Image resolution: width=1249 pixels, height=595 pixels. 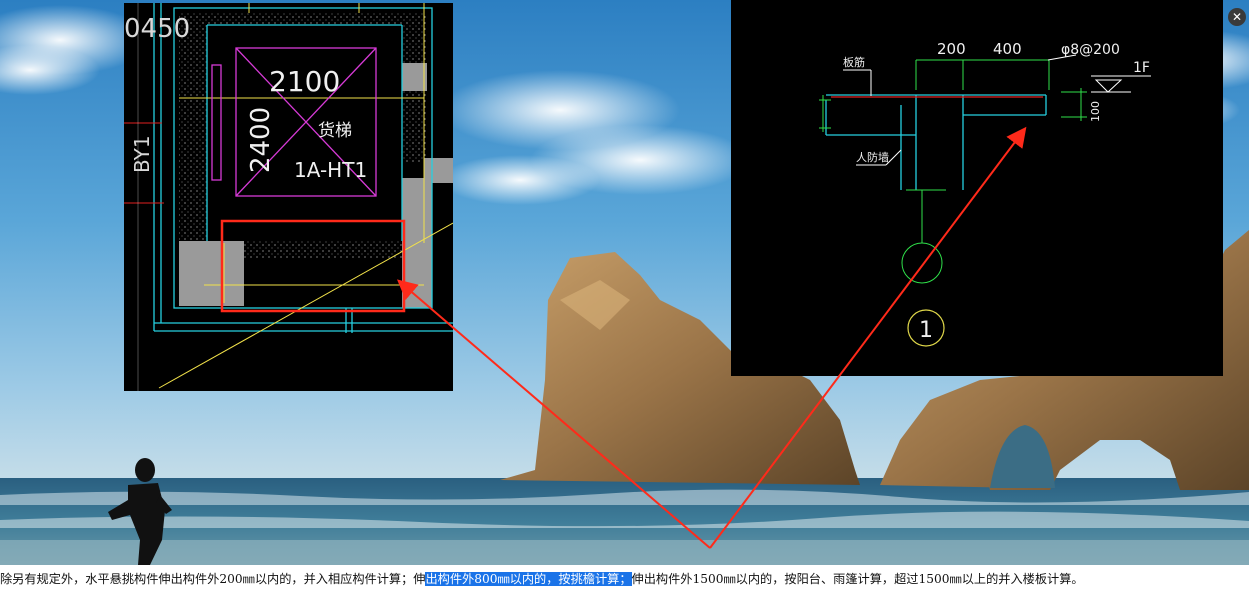 What do you see at coordinates (213, 579) in the screenshot?
I see `caption-before: 除另有规定外，水平悬挑构件伸出构件外200㎜以内的，并入相应构件计算；伸` at bounding box center [213, 579].